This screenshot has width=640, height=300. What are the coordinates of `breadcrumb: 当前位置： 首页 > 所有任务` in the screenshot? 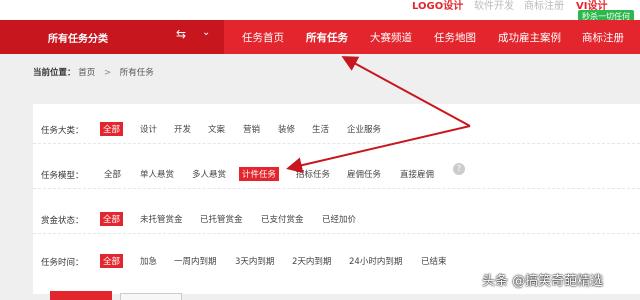 It's located at (93, 72).